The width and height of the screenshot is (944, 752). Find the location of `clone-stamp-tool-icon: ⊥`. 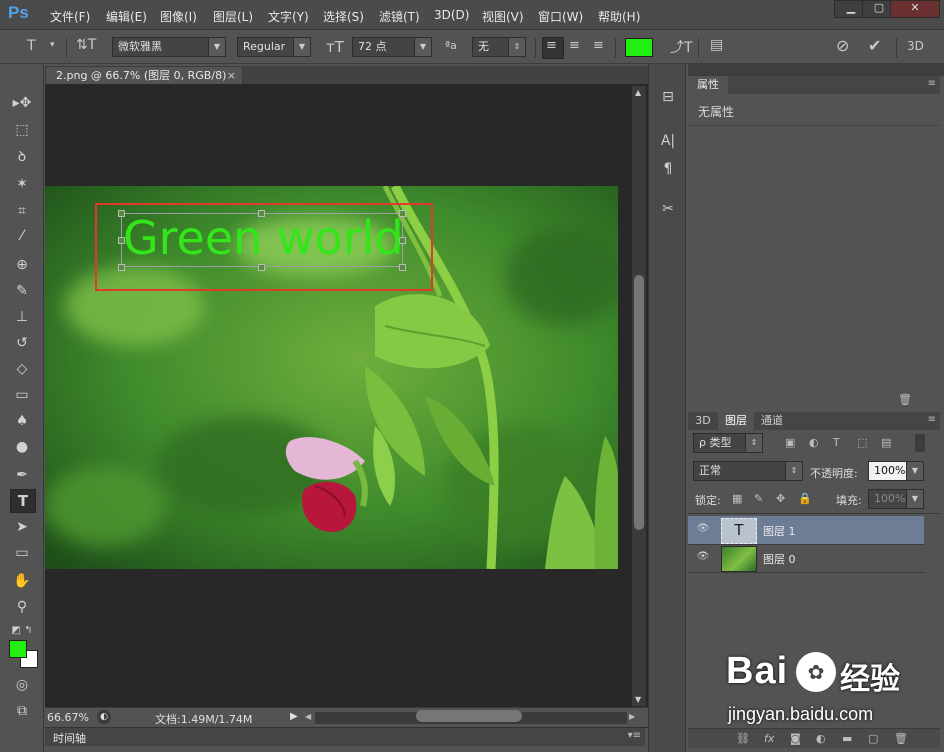

clone-stamp-tool-icon: ⊥ is located at coordinates (22, 317).